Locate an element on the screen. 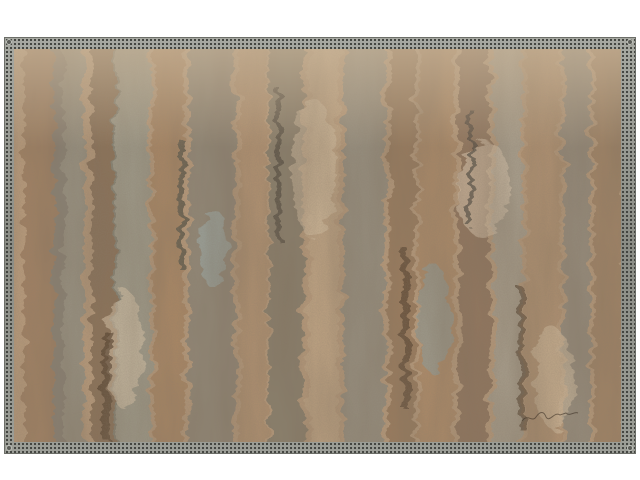 The image size is (640, 480). frame-rivet-top-left is located at coordinates (9, 42).